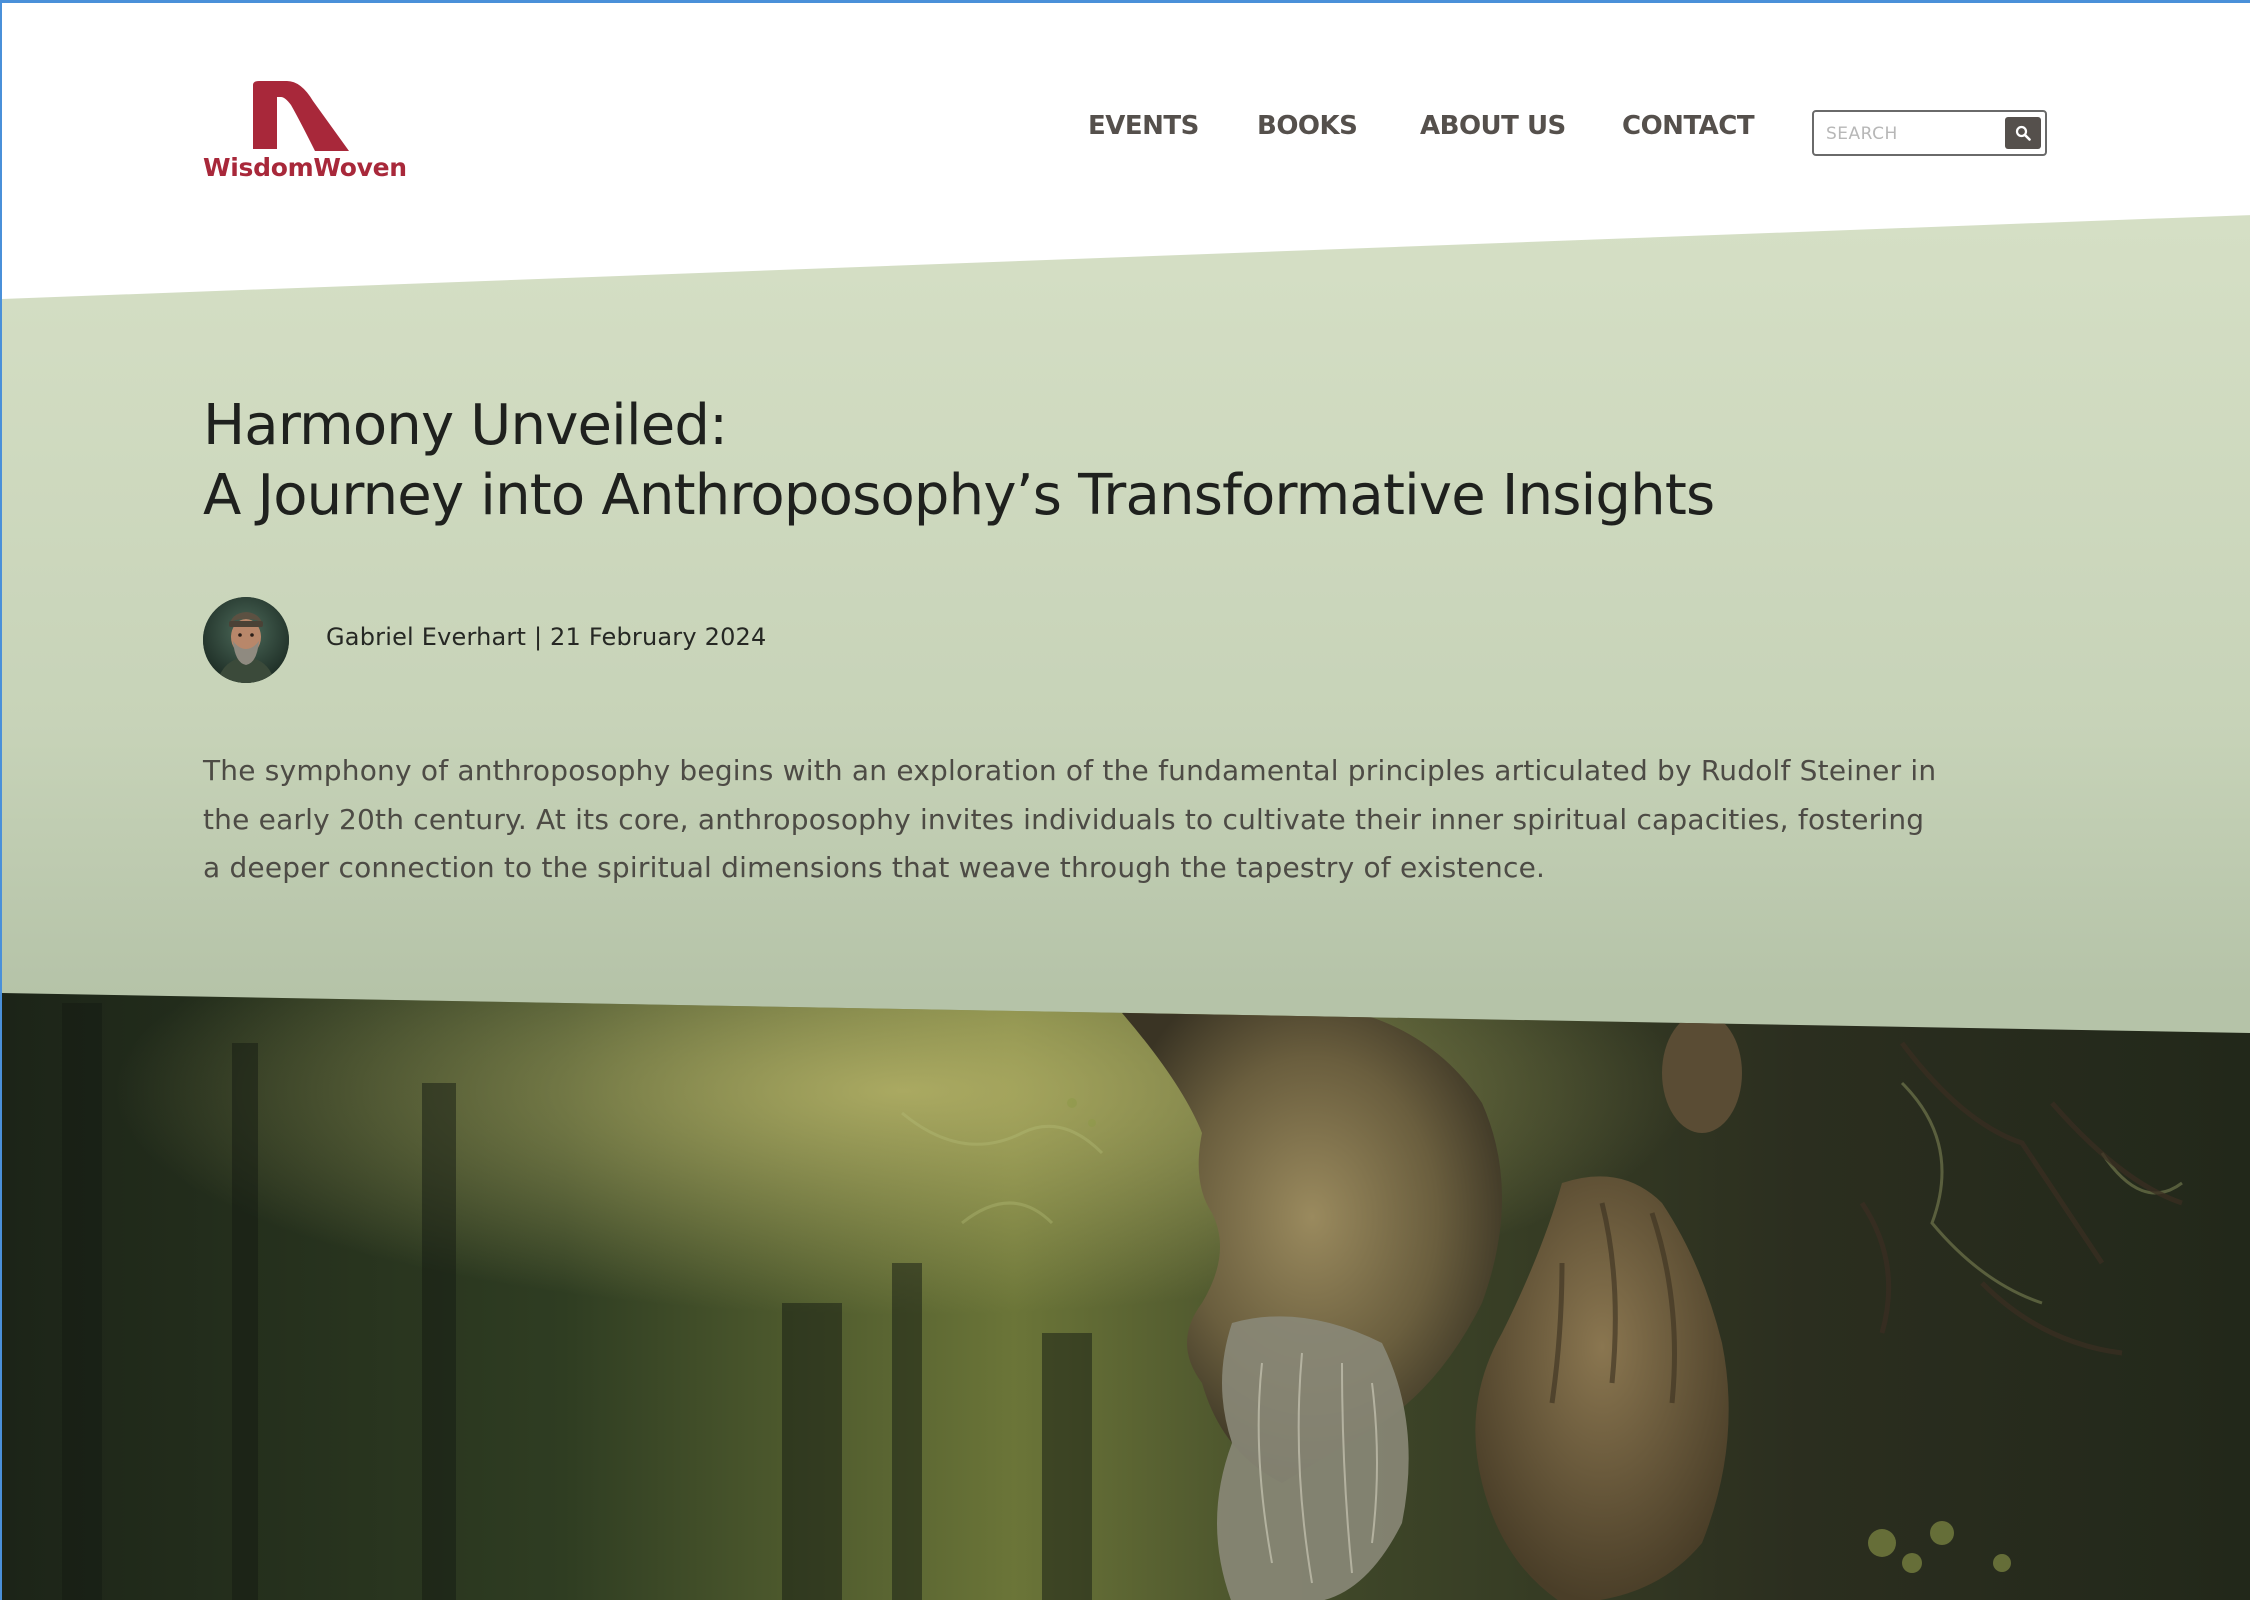 This screenshot has width=2250, height=1600. Describe the element at coordinates (301, 116) in the screenshot. I see `logo-mark-icon` at that location.